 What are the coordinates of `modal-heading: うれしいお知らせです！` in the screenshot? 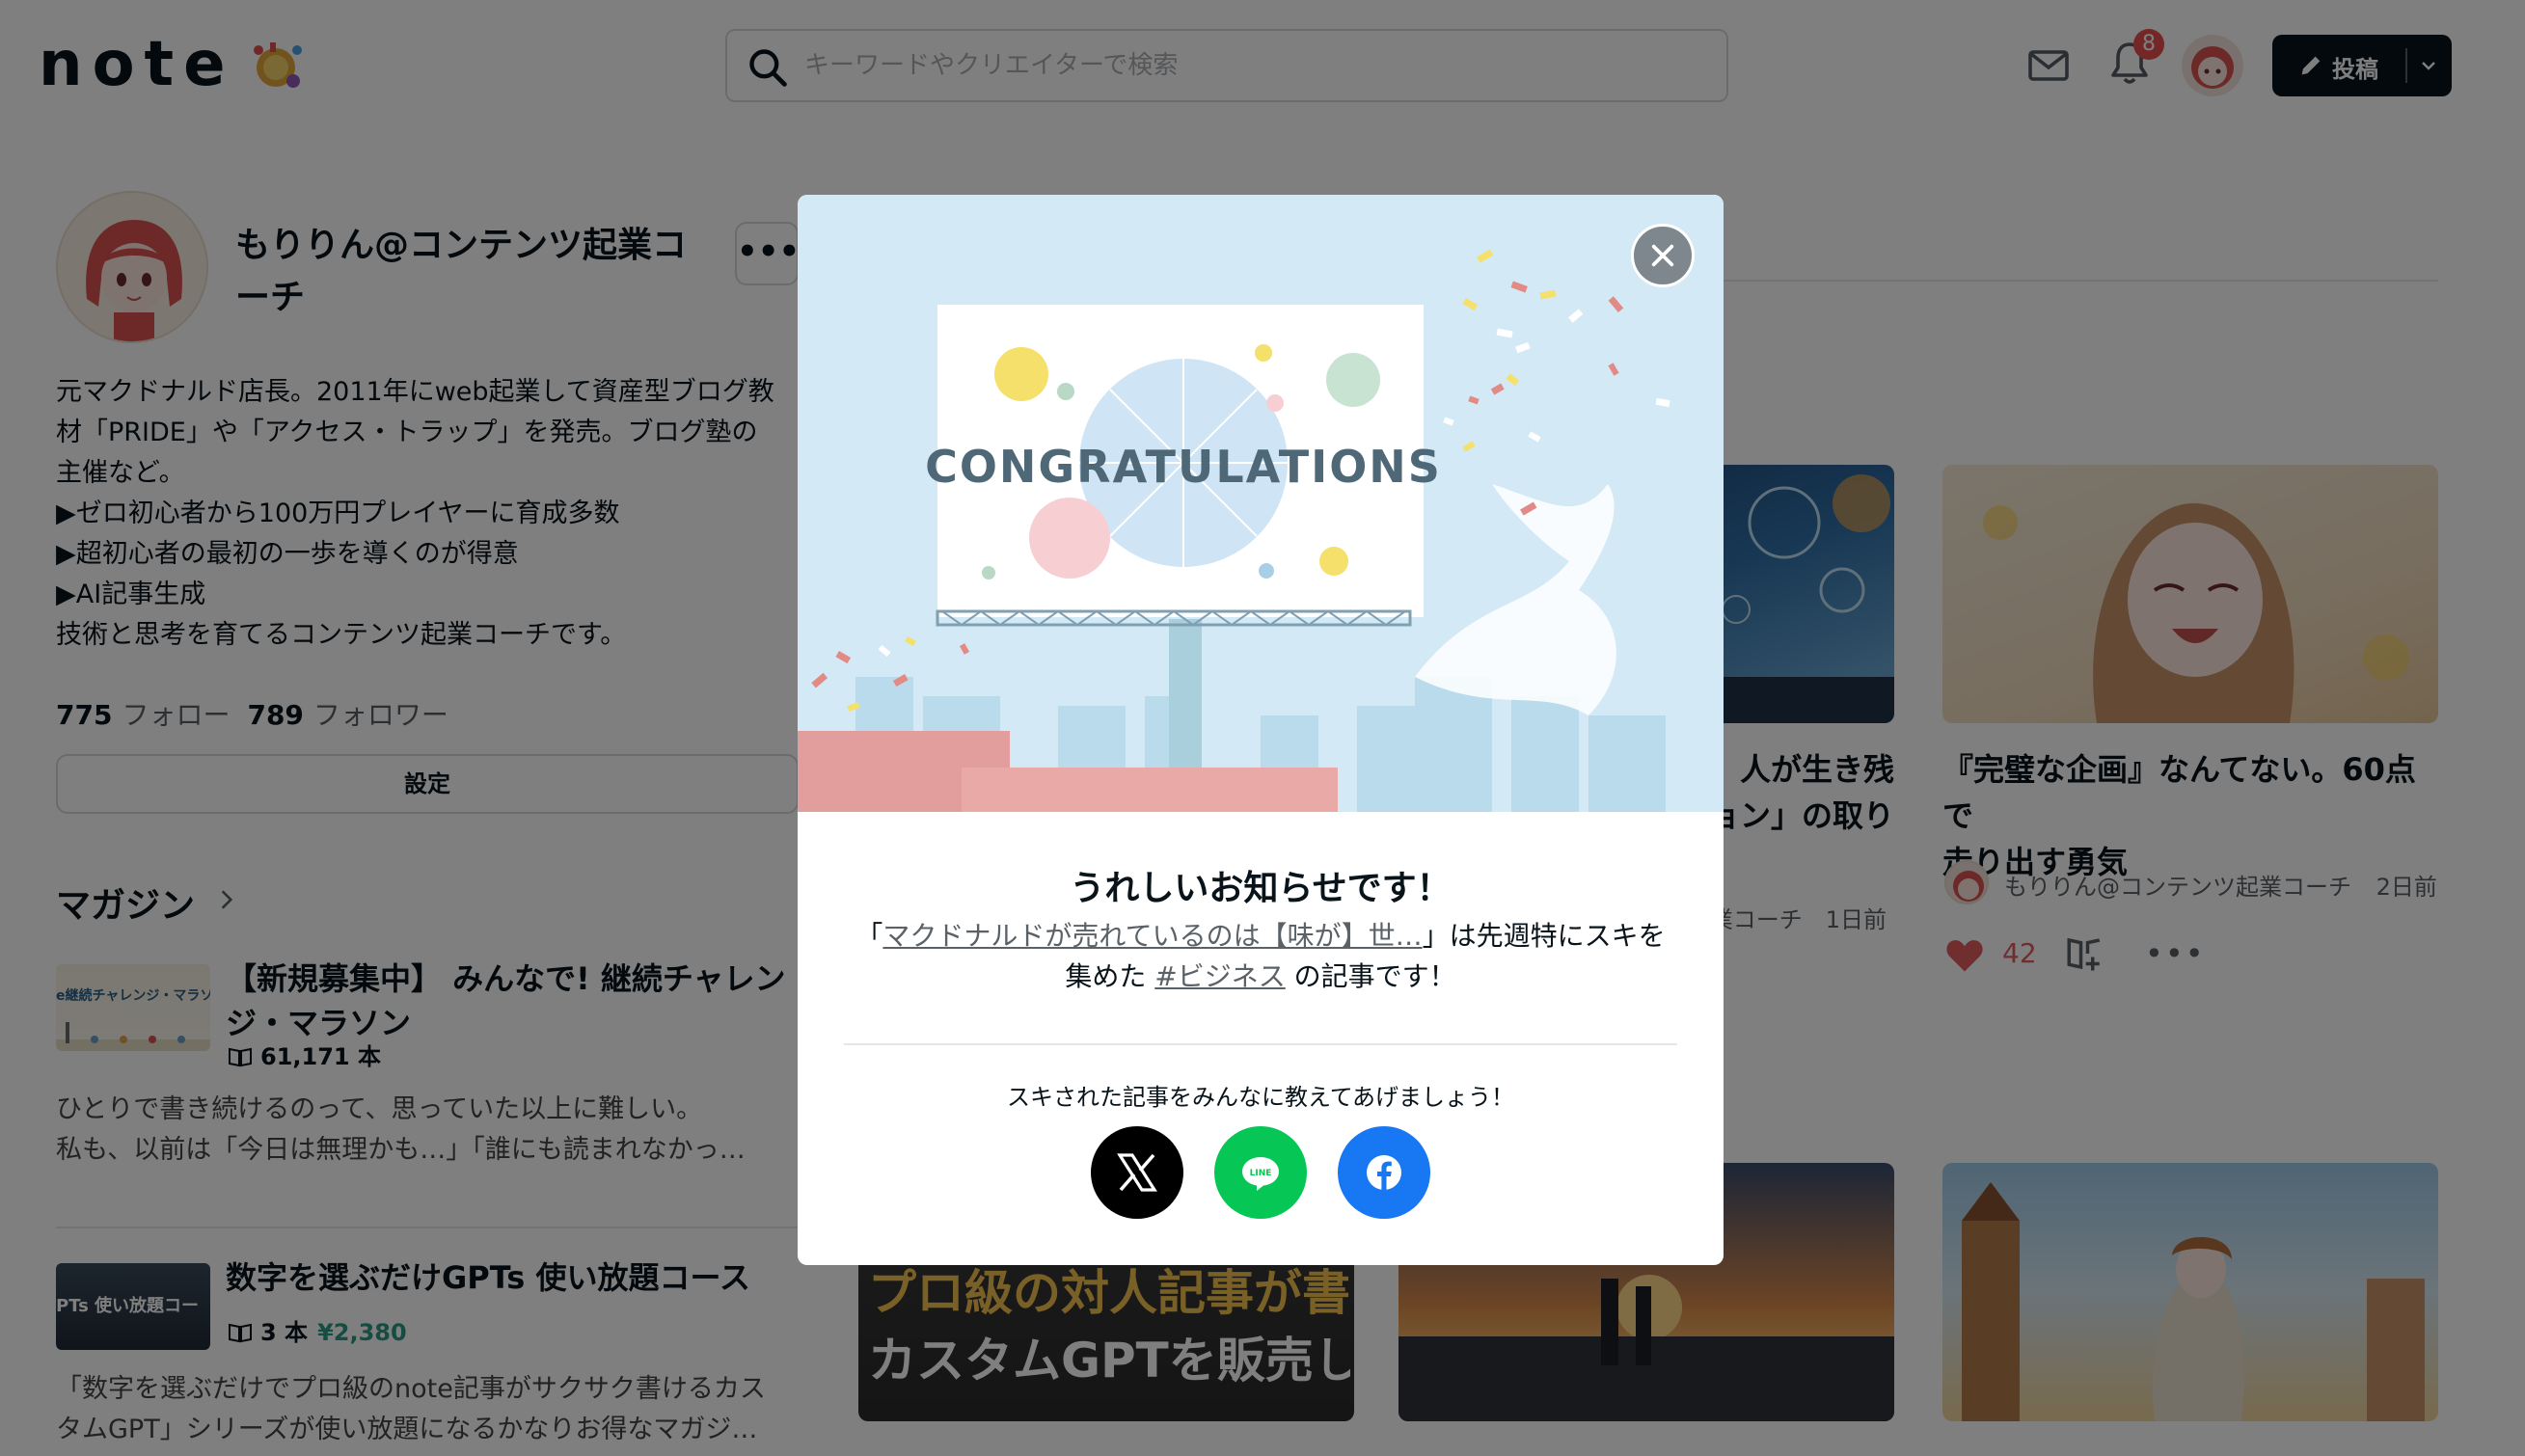 It's located at (1261, 889).